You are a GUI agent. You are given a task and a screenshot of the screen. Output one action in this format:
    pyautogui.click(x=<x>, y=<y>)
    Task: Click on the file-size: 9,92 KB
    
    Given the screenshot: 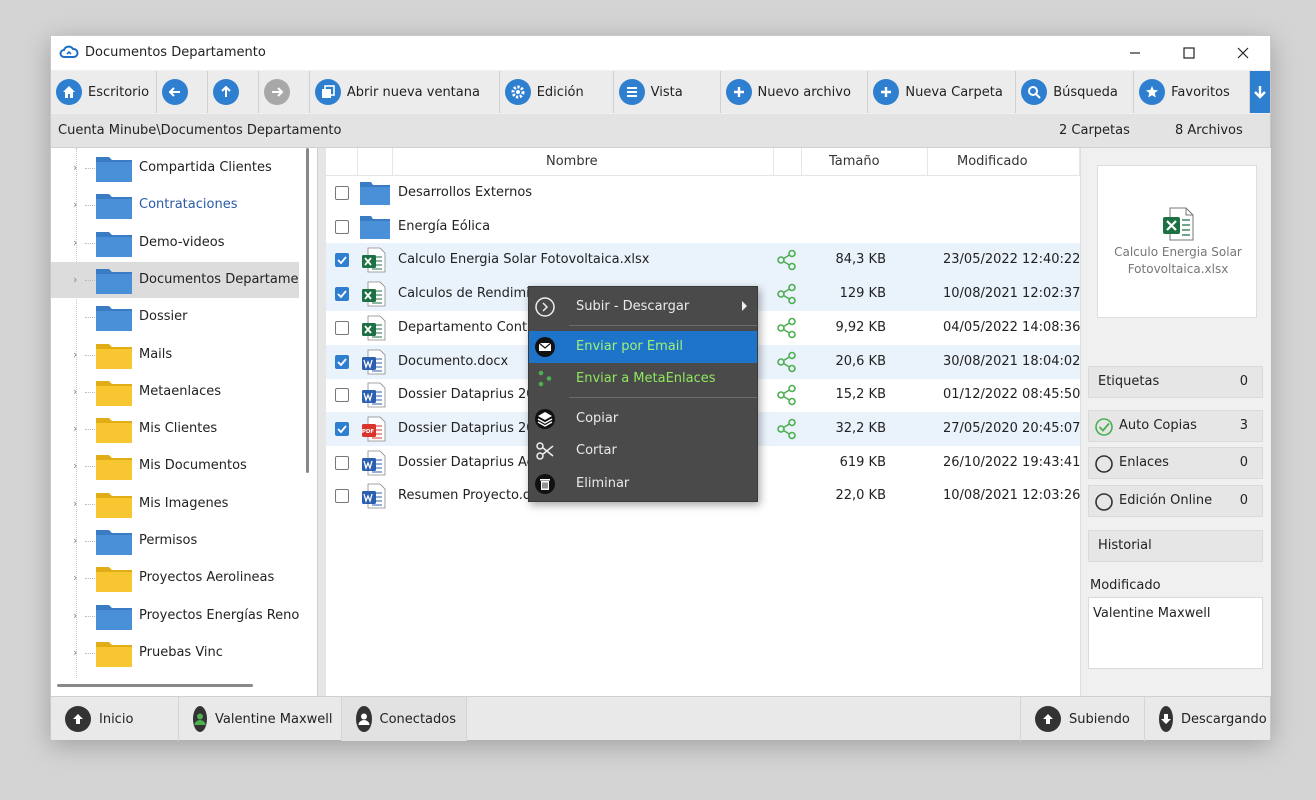 What is the action you would take?
    pyautogui.click(x=860, y=327)
    